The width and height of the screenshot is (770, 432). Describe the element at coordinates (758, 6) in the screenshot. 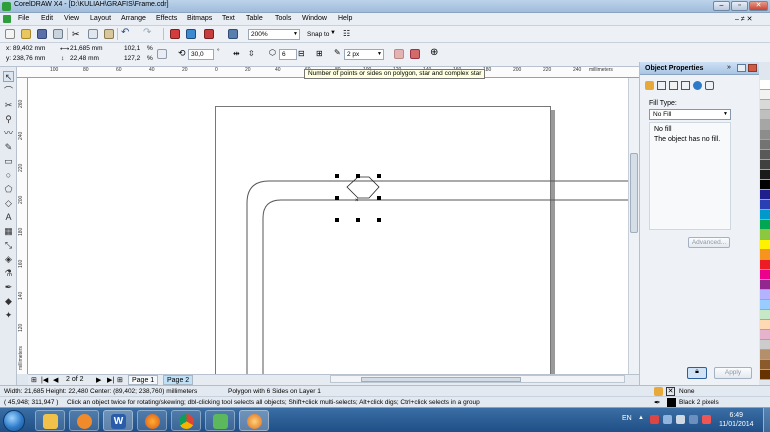

I see `close-button: ✕` at that location.